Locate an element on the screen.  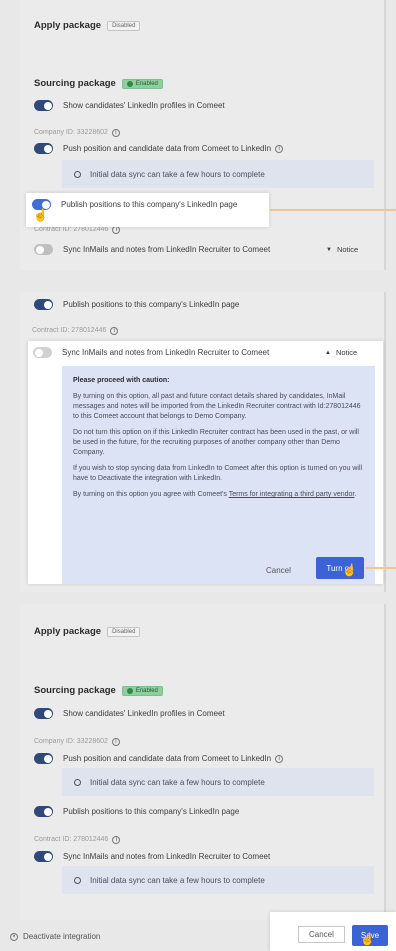
notice-toggle: ▼ Notice is located at coordinates (342, 249).